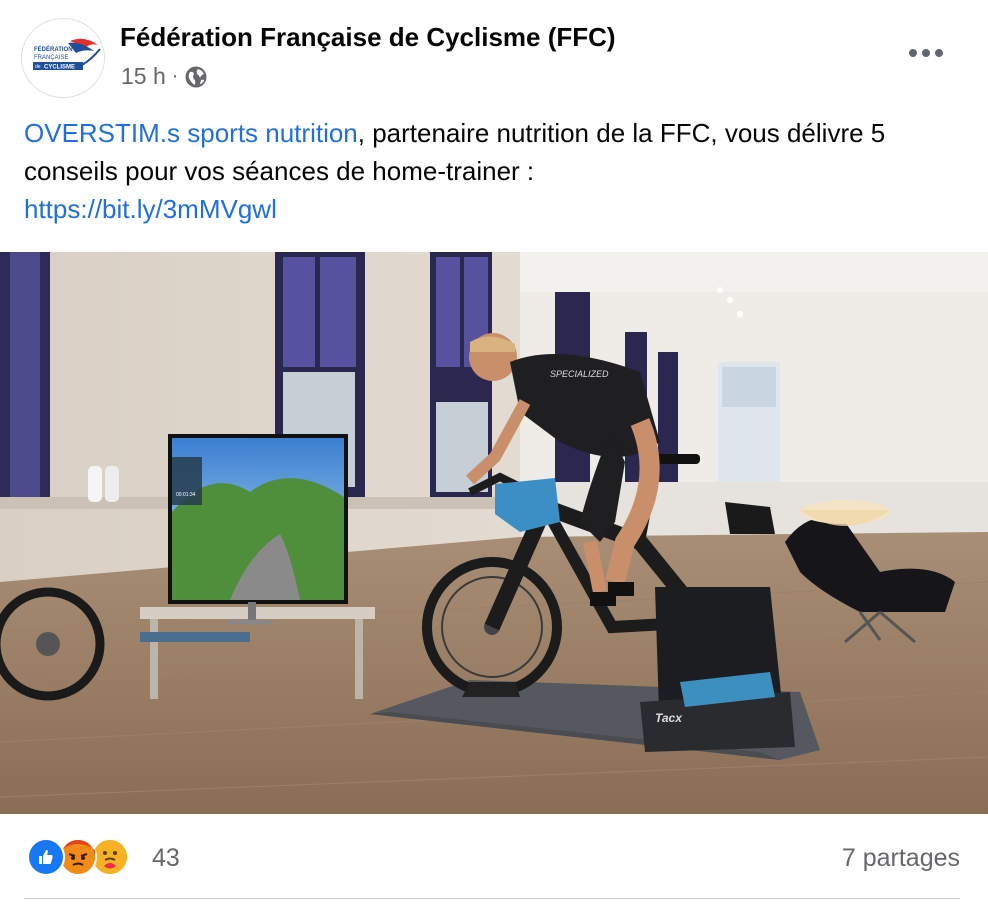  Describe the element at coordinates (38, 67) in the screenshot. I see `logo-prefix: de` at that location.